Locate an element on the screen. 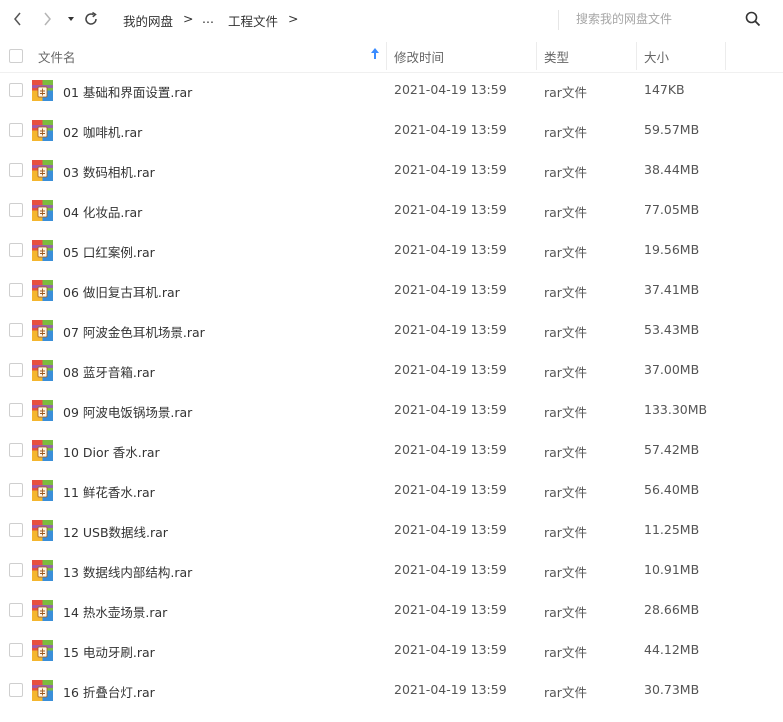 The image size is (783, 722). history-dropdown-button is located at coordinates (71, 19).